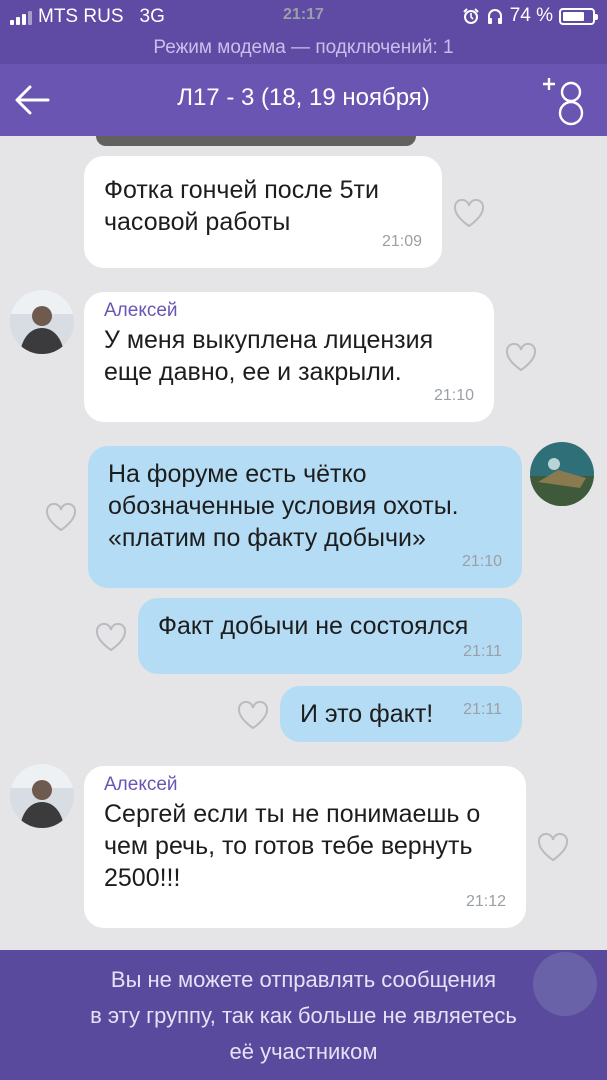 The width and height of the screenshot is (607, 1080). What do you see at coordinates (32, 100) in the screenshot?
I see `back-arrow-icon` at bounding box center [32, 100].